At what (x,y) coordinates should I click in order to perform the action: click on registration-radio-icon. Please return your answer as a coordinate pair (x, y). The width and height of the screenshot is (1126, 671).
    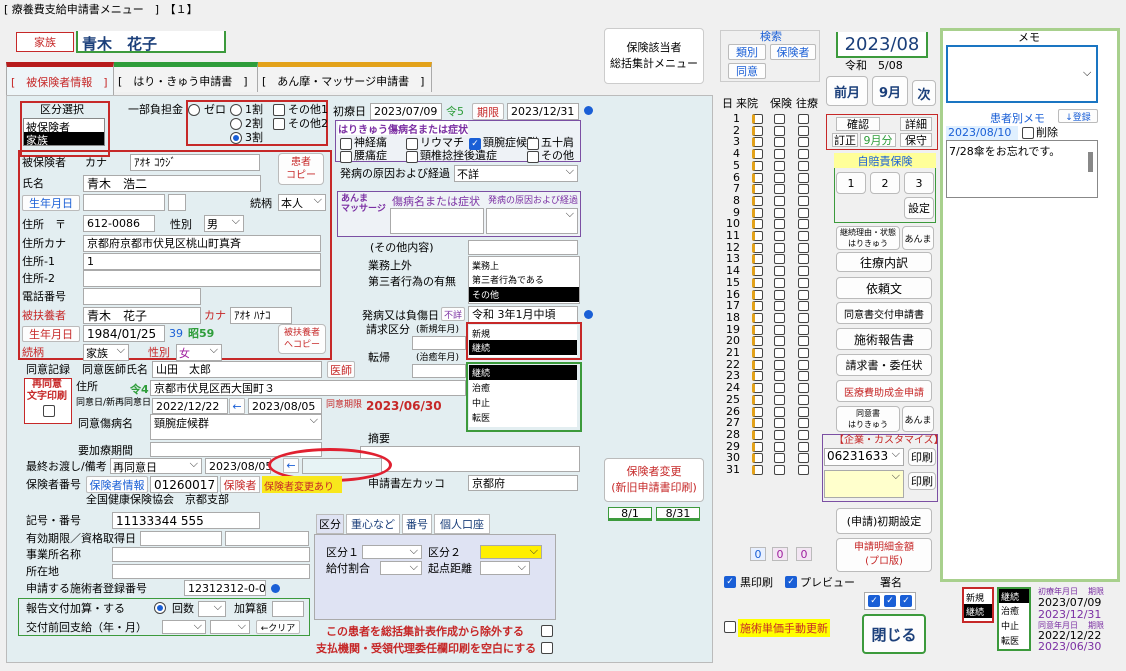
    Looking at the image, I should click on (275, 588).